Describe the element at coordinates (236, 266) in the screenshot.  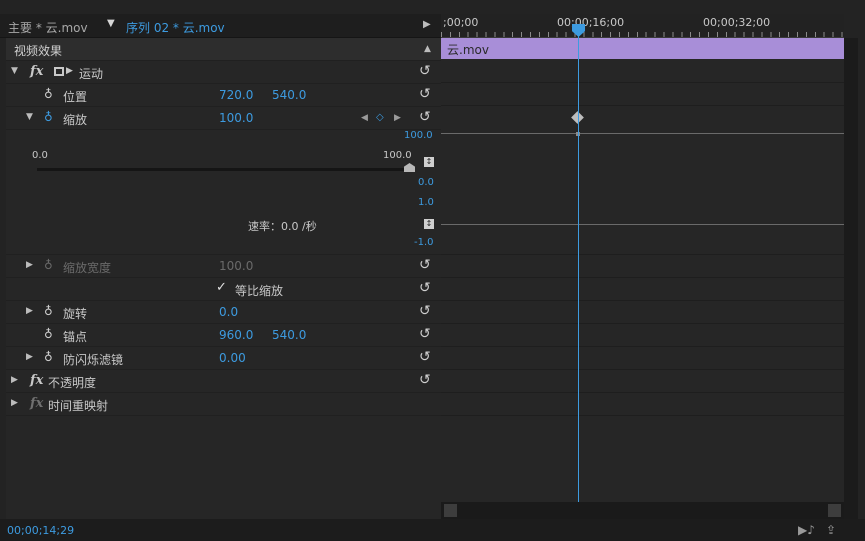
I see `scale-width-value: 100.0` at that location.